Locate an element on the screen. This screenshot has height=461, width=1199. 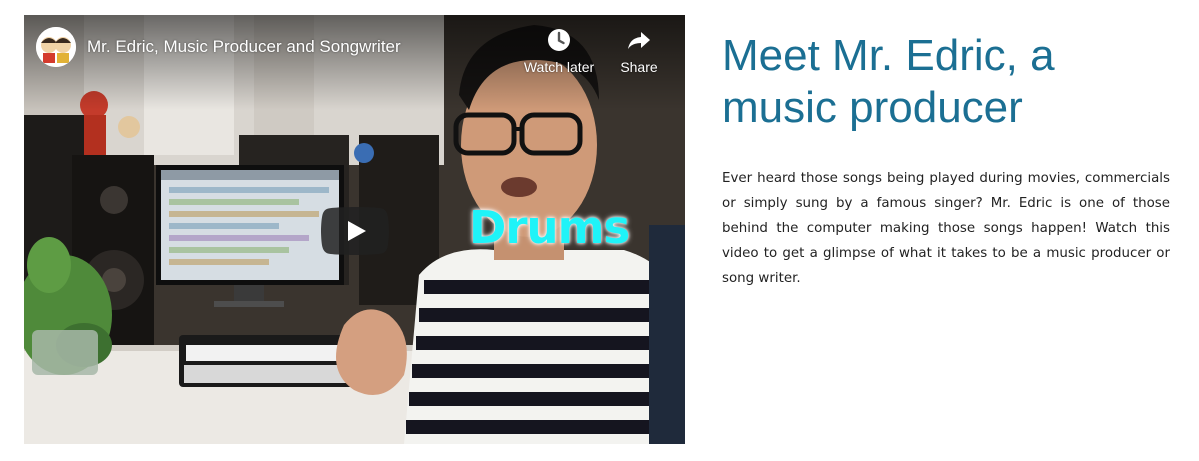
video-title: Mr. Edric, Music Producer and Songwriter is located at coordinates (244, 47).